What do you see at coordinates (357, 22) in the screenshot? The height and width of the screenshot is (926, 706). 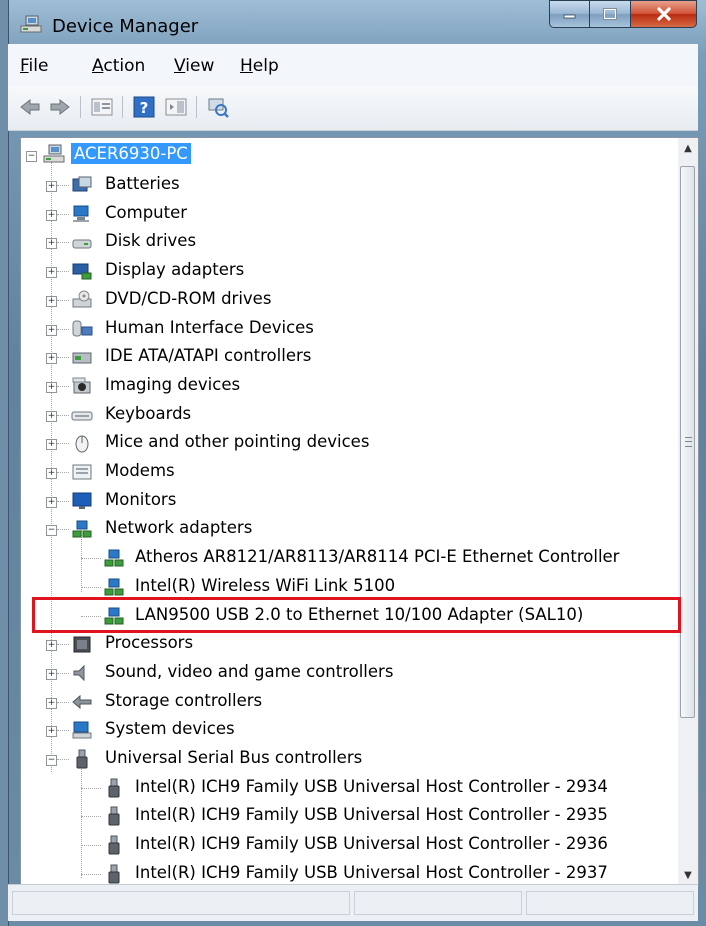 I see `title-bar: Device Manager` at bounding box center [357, 22].